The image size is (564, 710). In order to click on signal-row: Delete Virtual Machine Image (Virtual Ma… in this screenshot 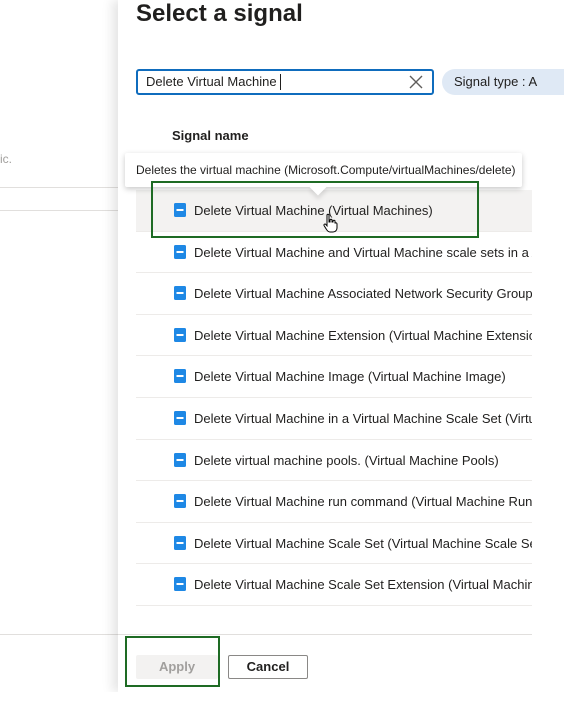, I will do `click(334, 377)`.